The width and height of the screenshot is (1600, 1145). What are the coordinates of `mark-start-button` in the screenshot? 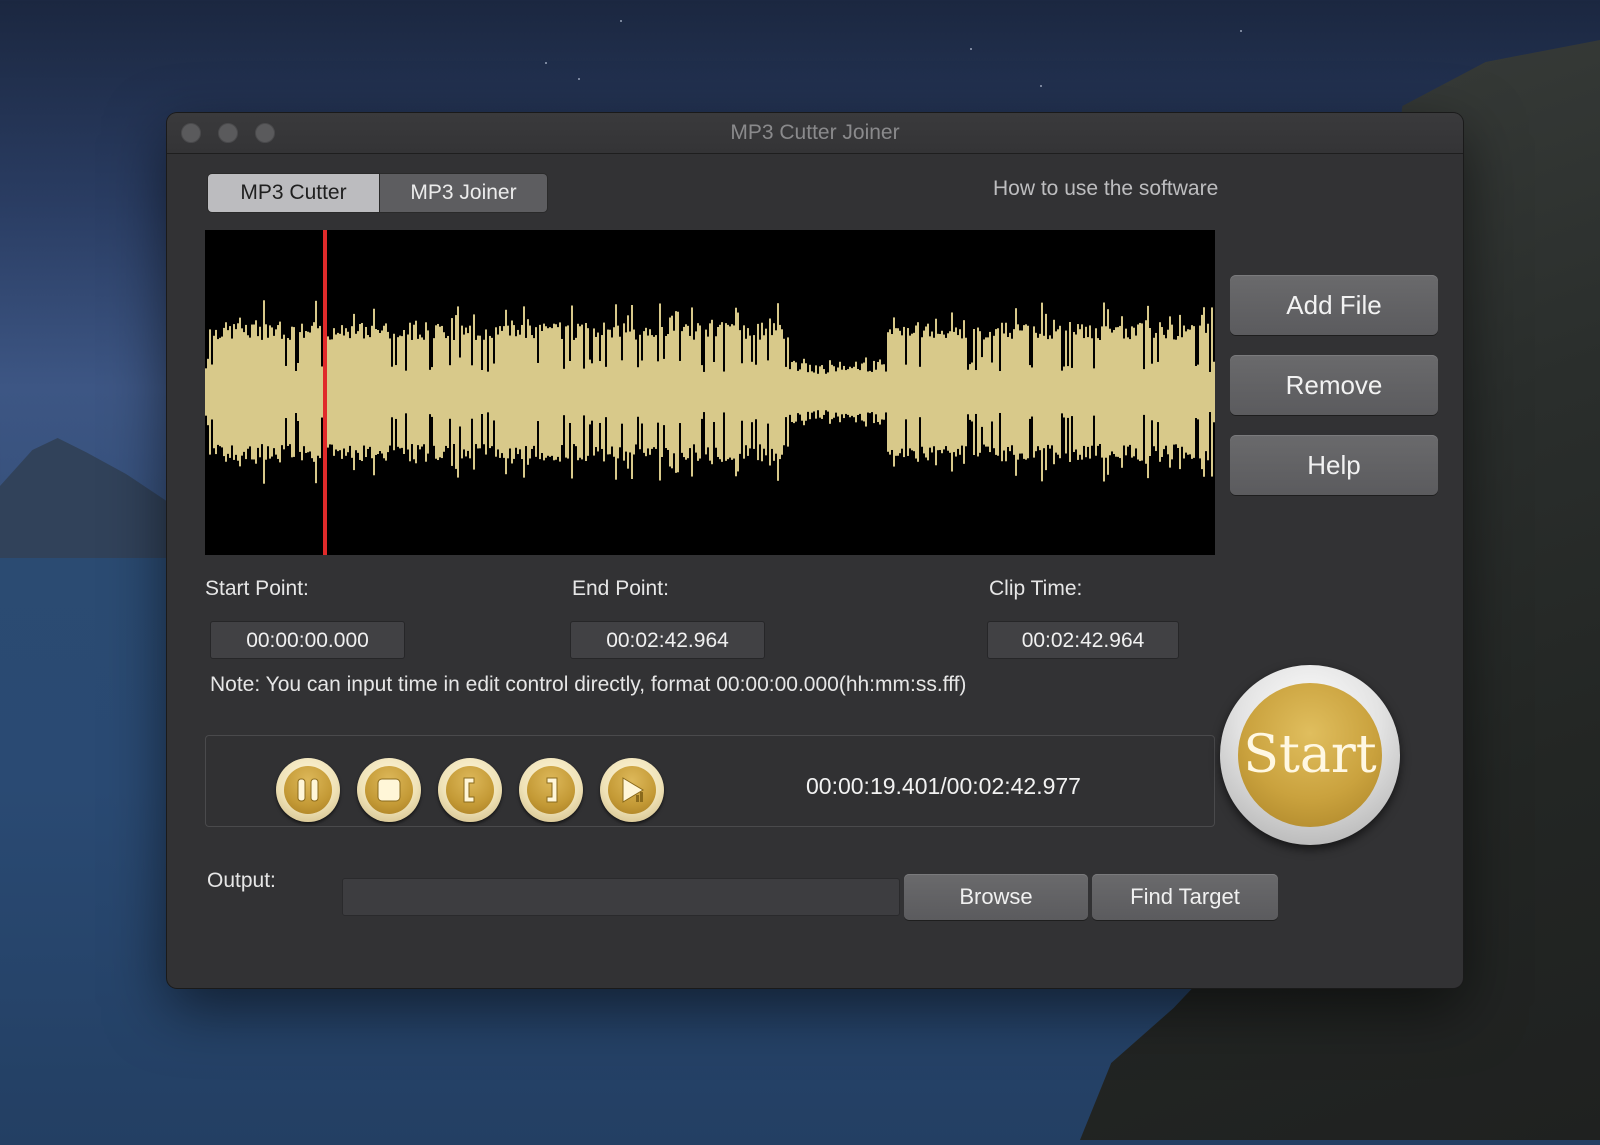 It's located at (470, 790).